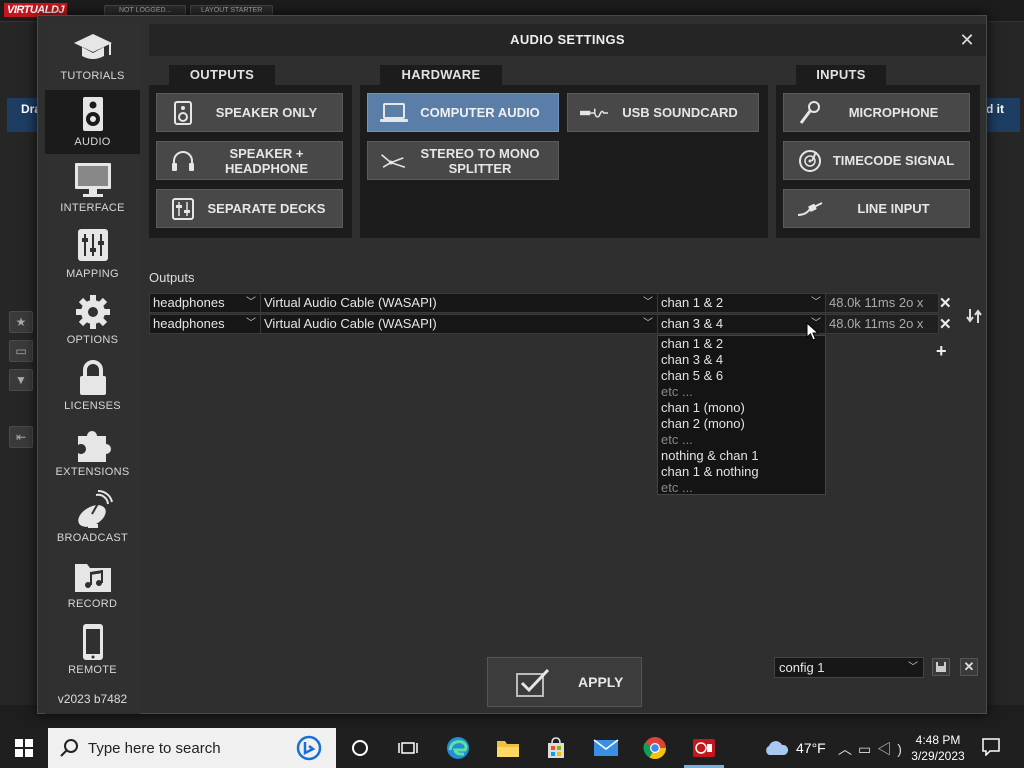 The height and width of the screenshot is (768, 1024). I want to click on sidebar-label: EXTENSIONS, so click(92, 472).